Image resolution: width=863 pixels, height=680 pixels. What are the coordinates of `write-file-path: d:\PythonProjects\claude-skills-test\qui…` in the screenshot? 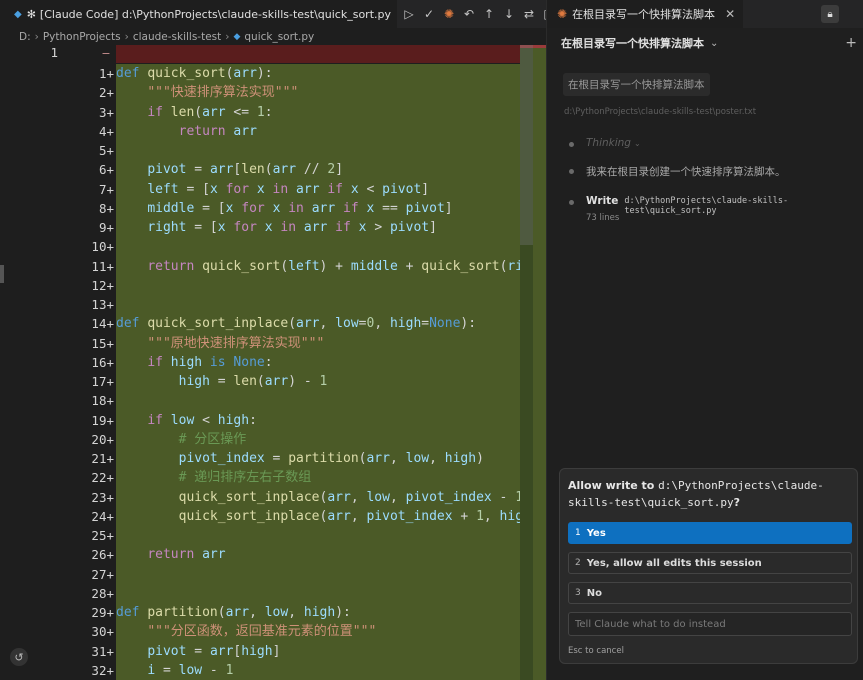 It's located at (743, 206).